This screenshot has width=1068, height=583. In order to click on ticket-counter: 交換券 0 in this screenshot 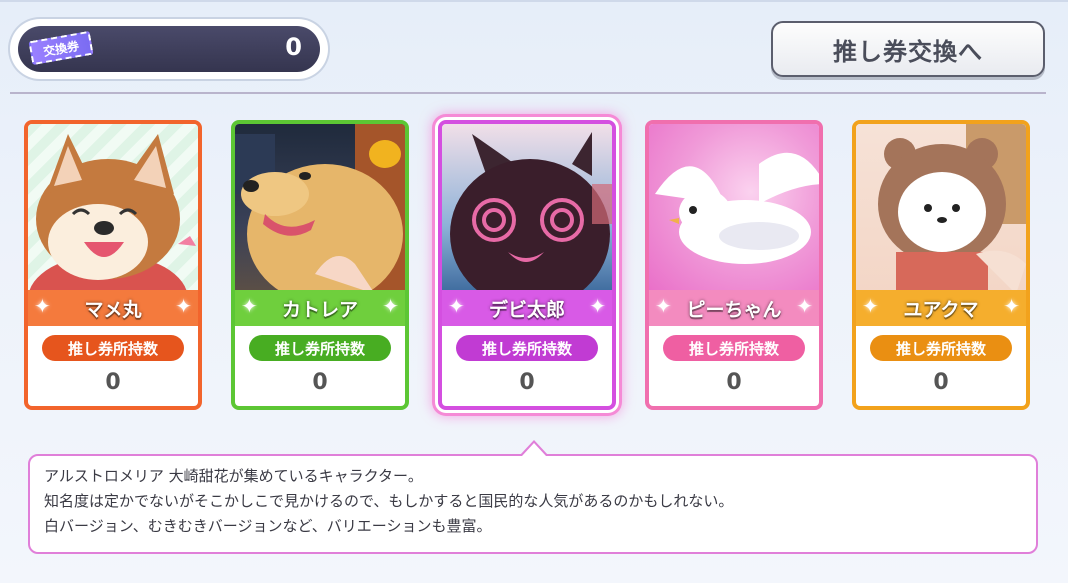, I will do `click(169, 49)`.